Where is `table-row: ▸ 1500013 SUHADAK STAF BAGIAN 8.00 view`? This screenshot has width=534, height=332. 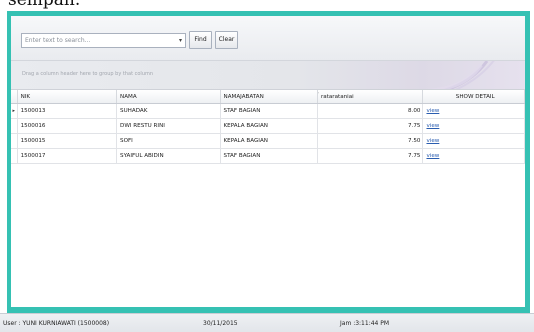 table-row: ▸ 1500013 SUHADAK STAF BAGIAN 8.00 view is located at coordinates (268, 111).